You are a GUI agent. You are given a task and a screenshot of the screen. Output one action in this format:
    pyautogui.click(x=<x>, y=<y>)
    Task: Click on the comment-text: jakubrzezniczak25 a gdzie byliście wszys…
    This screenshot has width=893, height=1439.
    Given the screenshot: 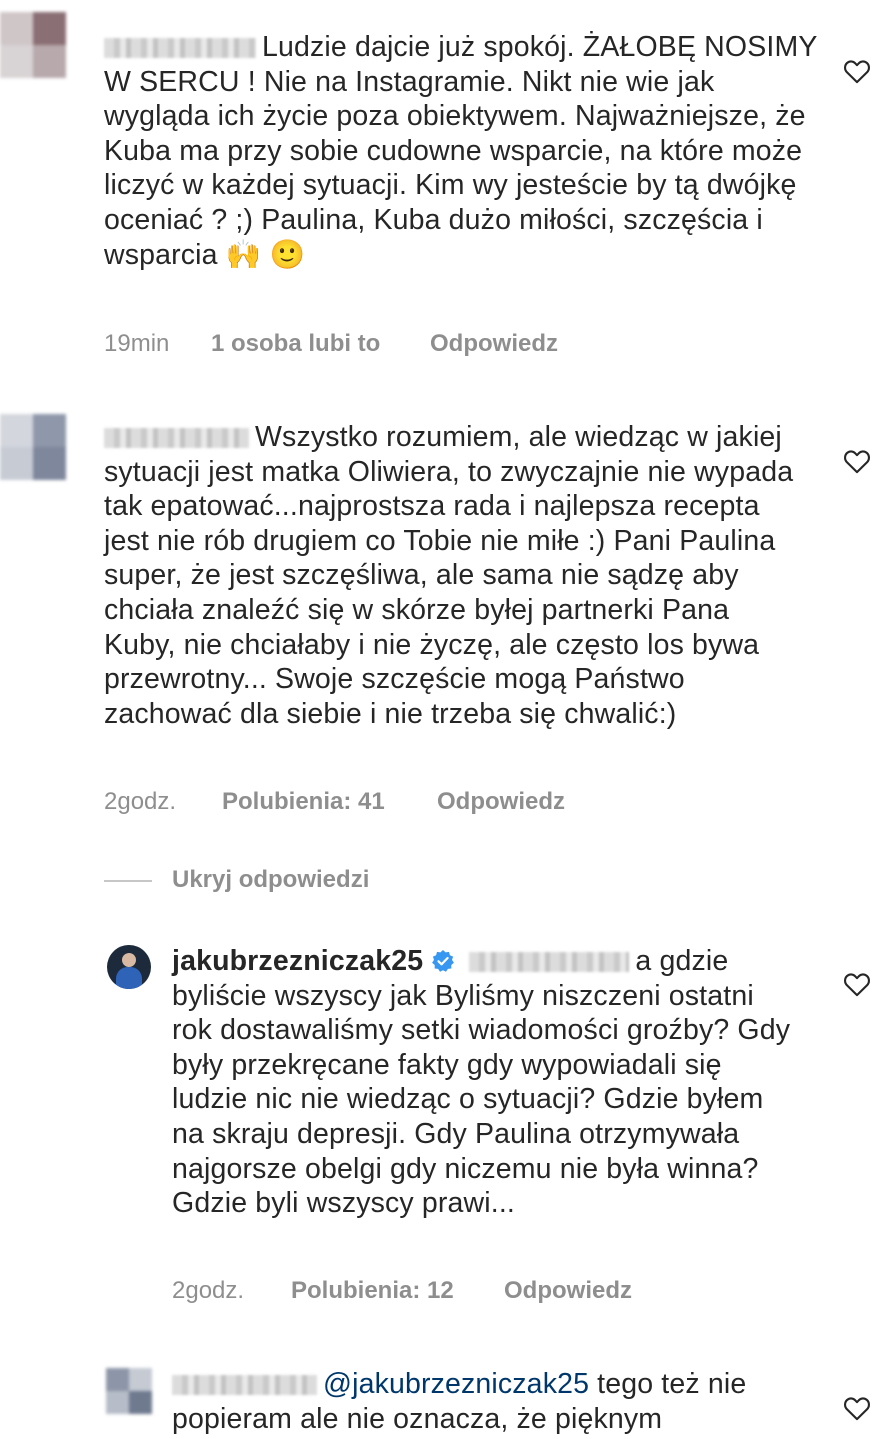 What is the action you would take?
    pyautogui.click(x=481, y=1082)
    